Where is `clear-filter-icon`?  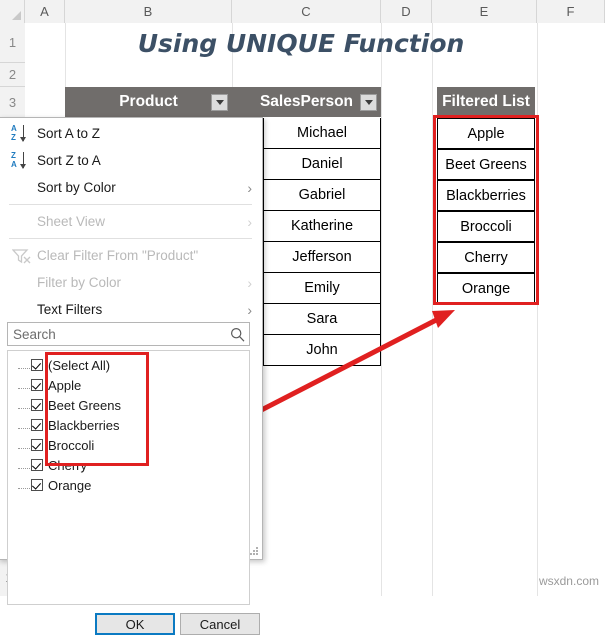
clear-filter-icon is located at coordinates (22, 256).